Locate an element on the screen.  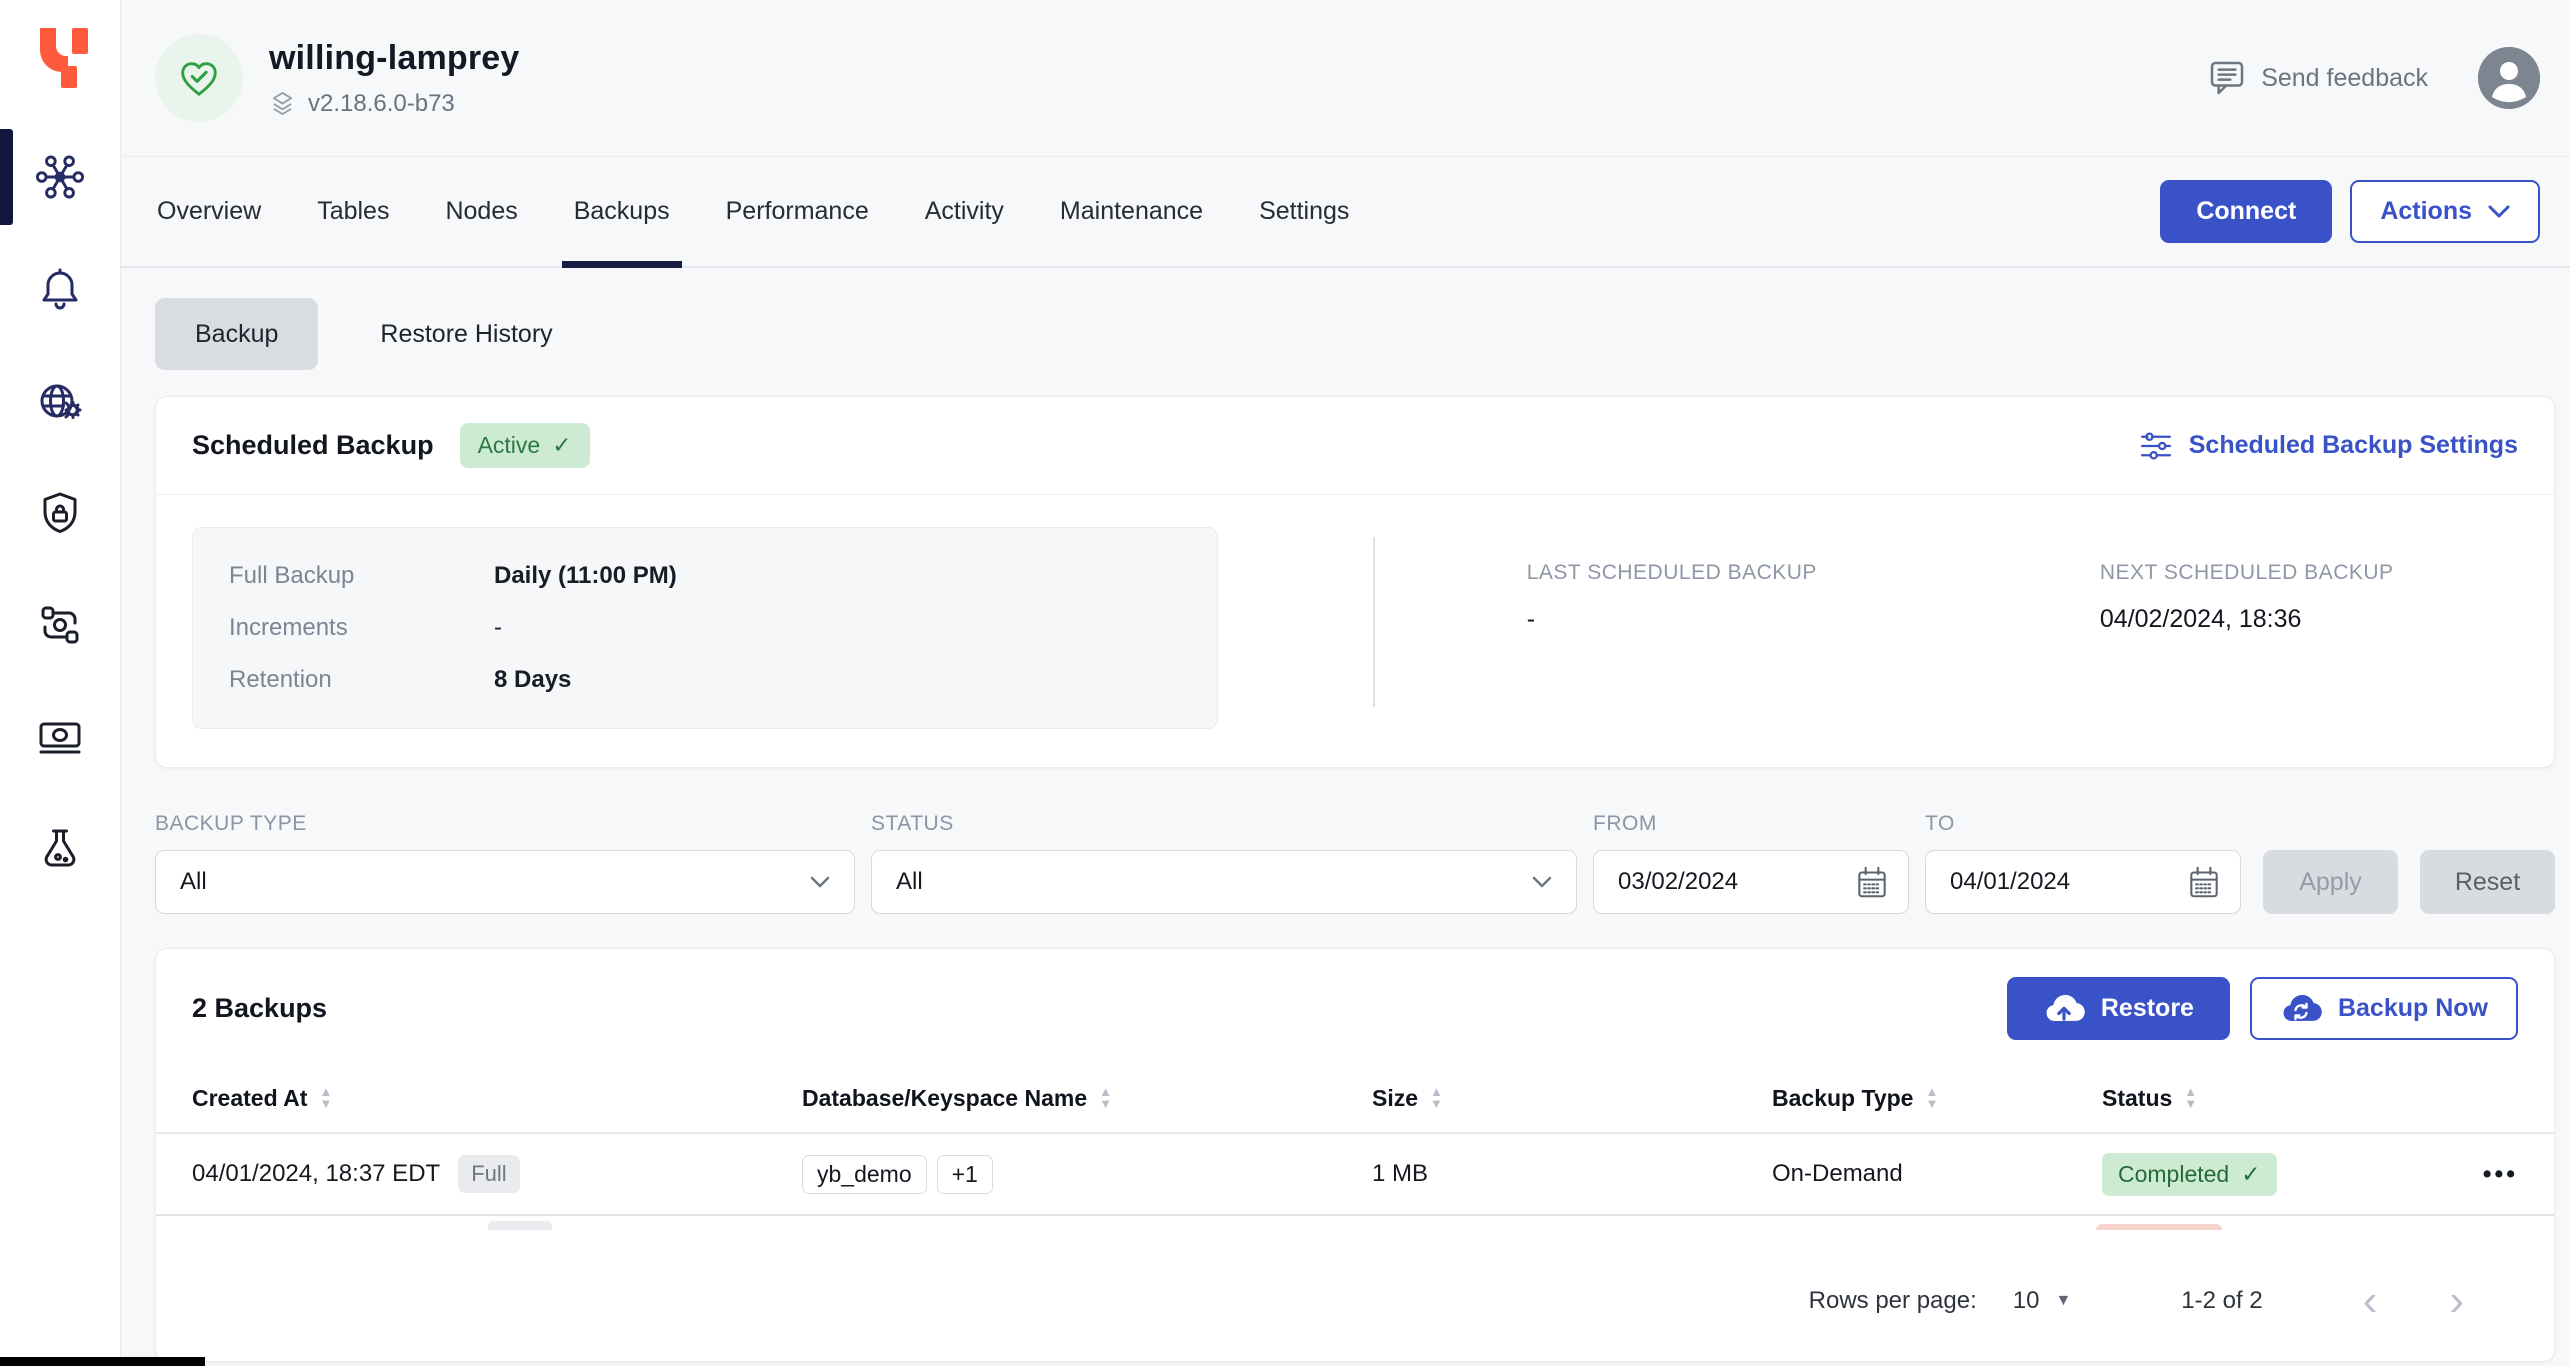
clusters-icon is located at coordinates (60, 177).